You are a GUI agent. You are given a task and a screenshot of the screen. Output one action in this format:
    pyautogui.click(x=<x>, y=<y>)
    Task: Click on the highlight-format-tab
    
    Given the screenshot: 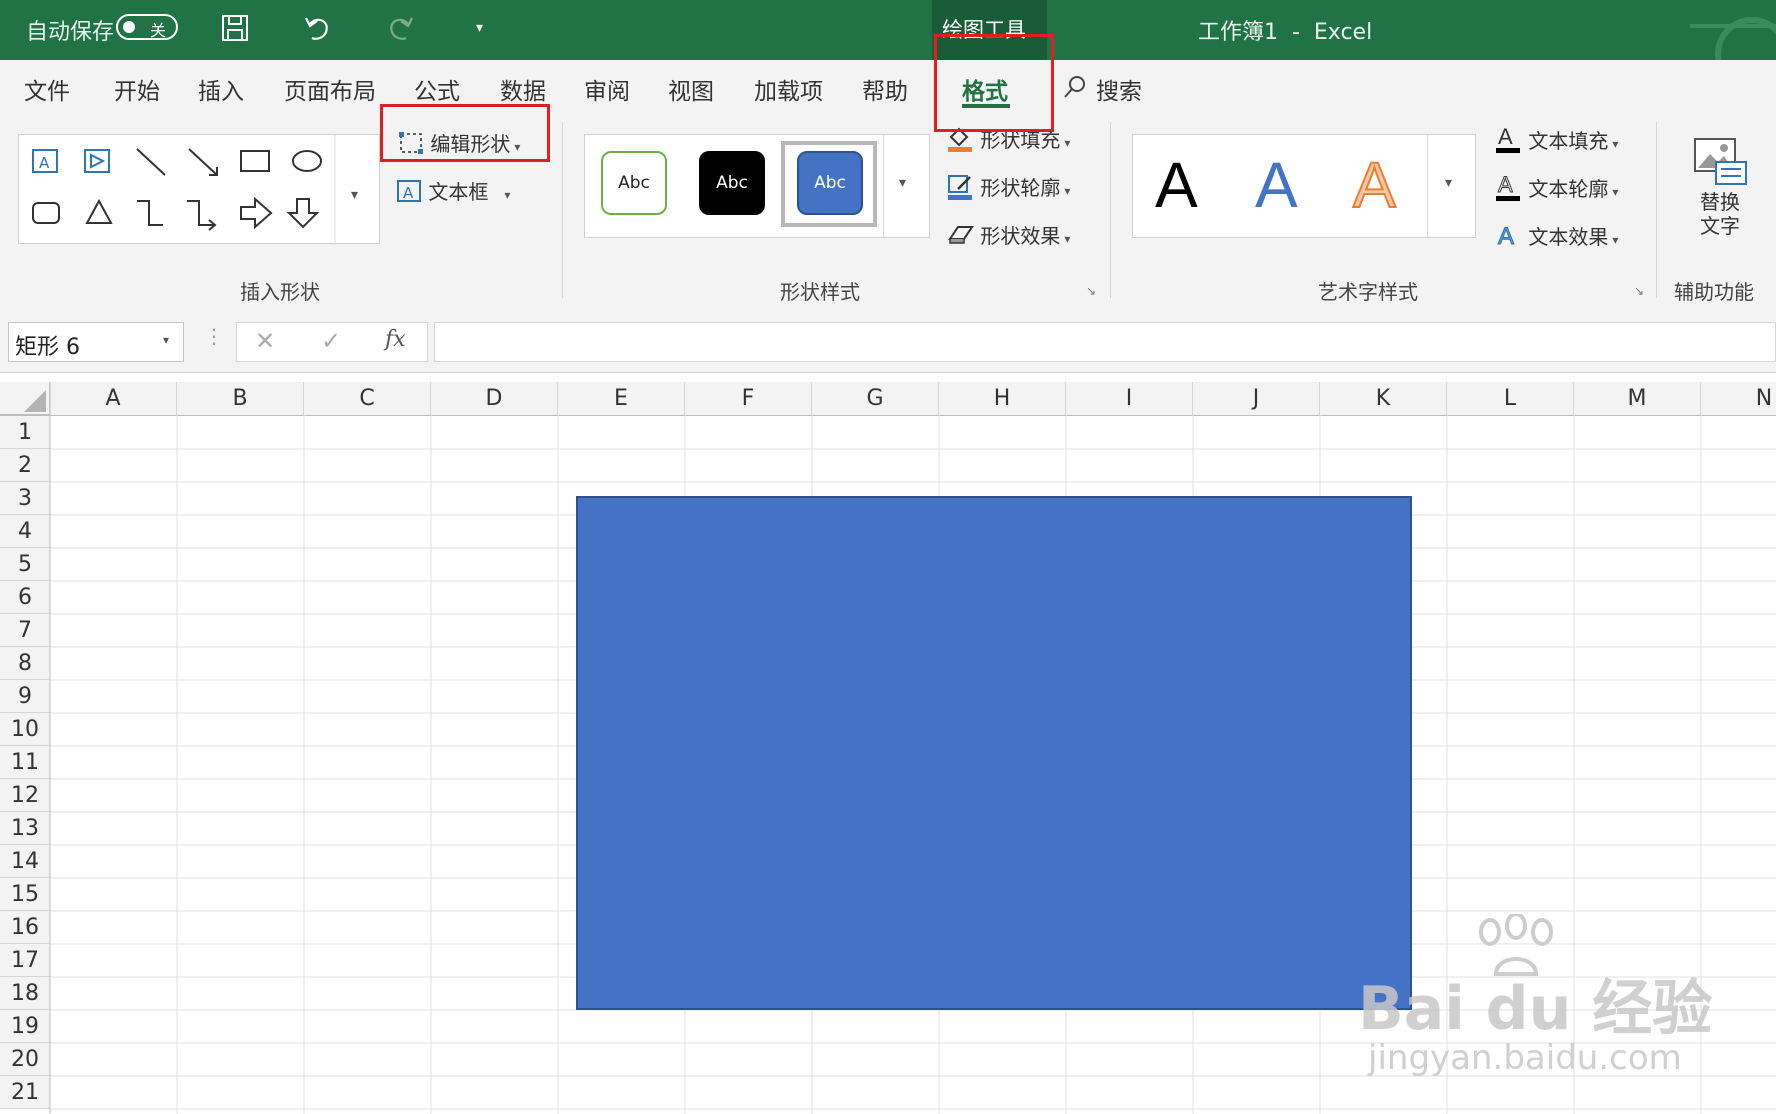 What is the action you would take?
    pyautogui.click(x=994, y=83)
    